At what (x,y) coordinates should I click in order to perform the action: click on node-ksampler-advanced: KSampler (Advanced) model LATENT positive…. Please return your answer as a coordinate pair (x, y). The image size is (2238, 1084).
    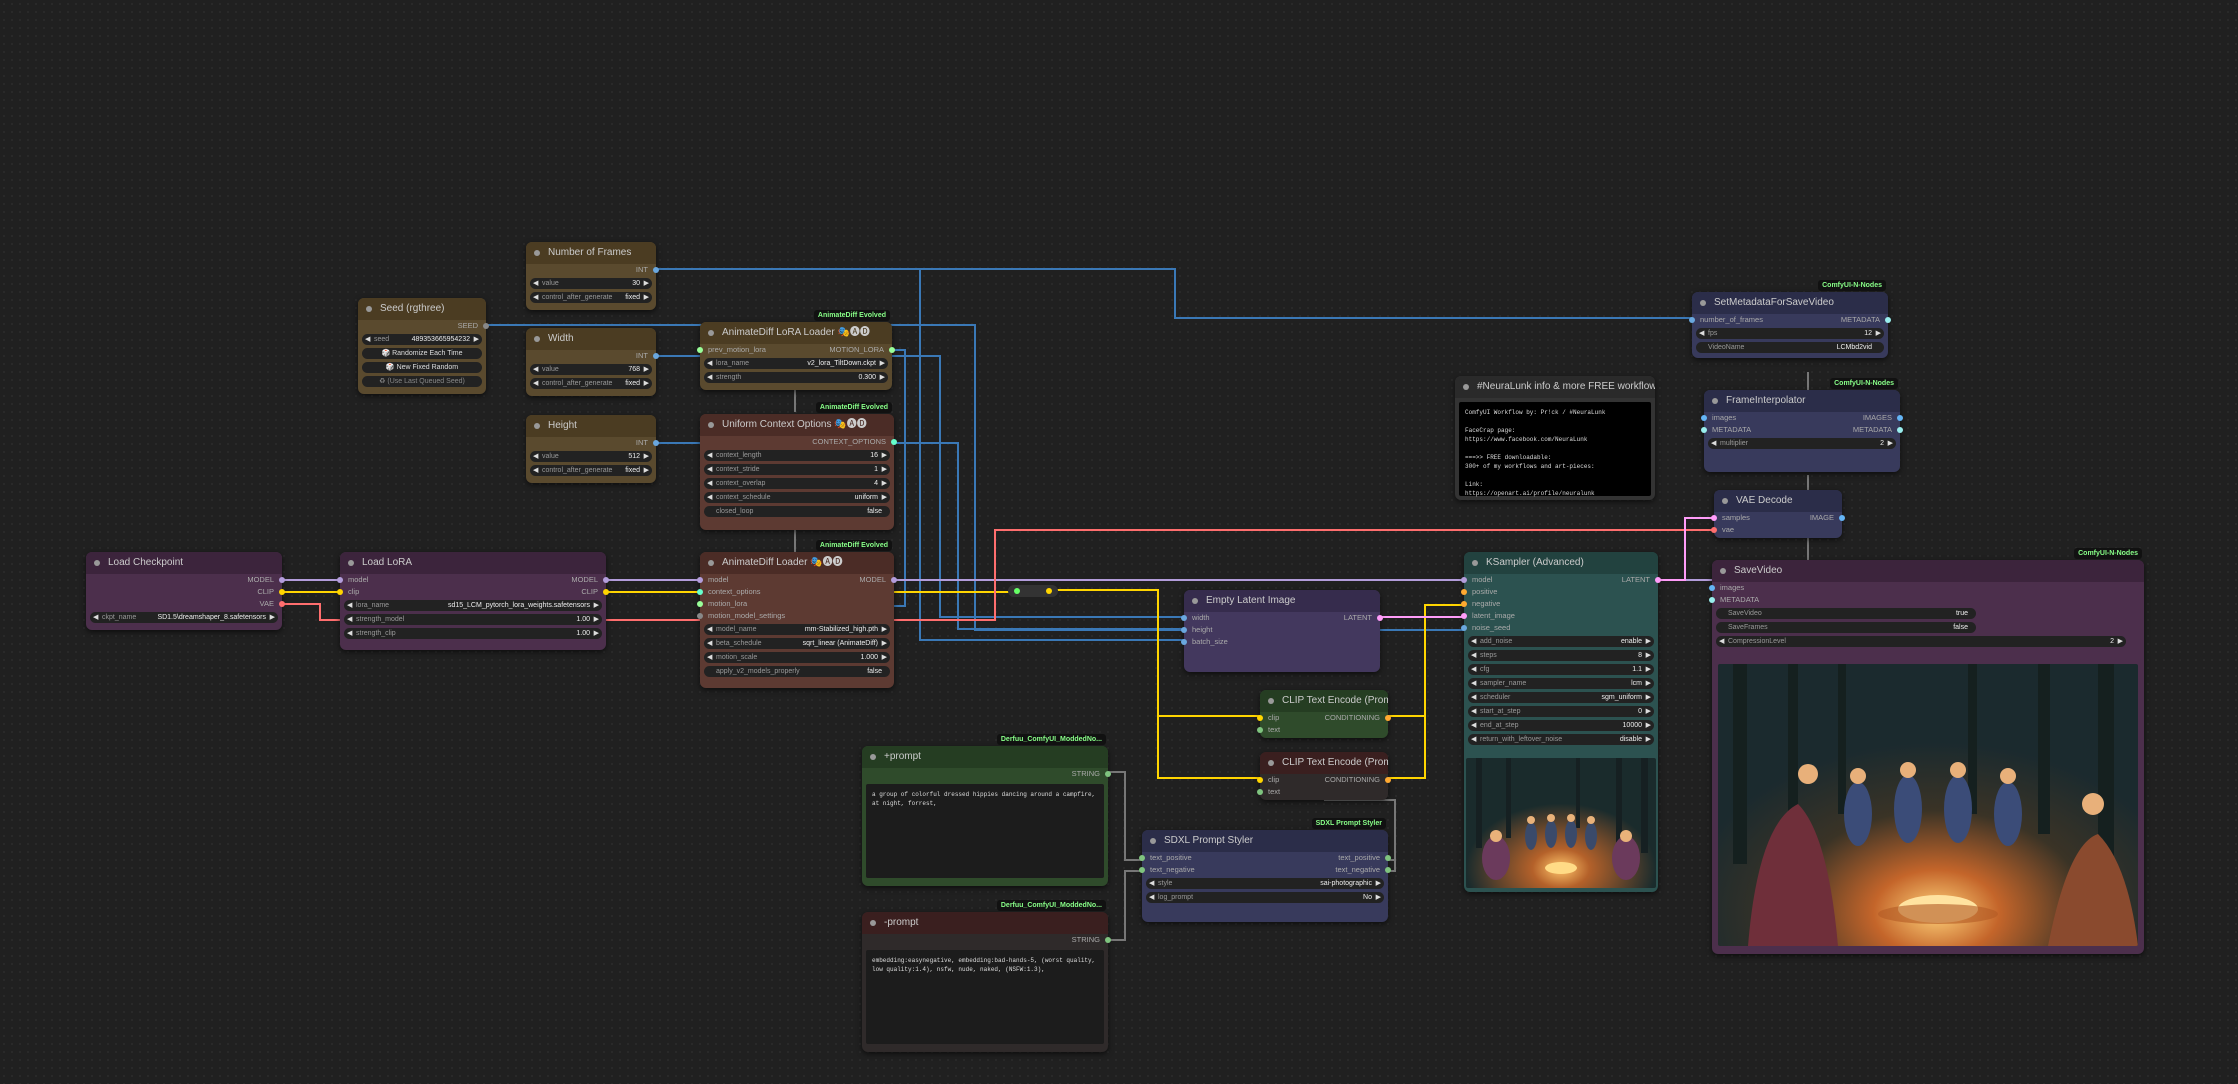
    Looking at the image, I should click on (1561, 722).